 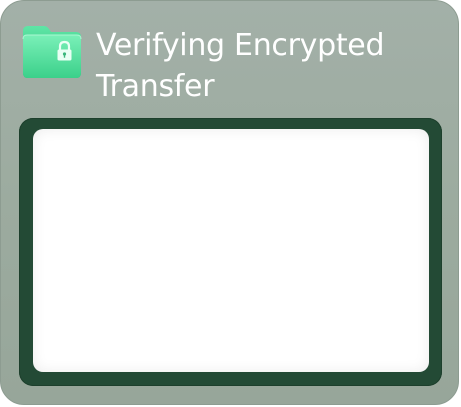 I want to click on dialog-title: Verifying Encrypted Transfer, so click(x=240, y=66).